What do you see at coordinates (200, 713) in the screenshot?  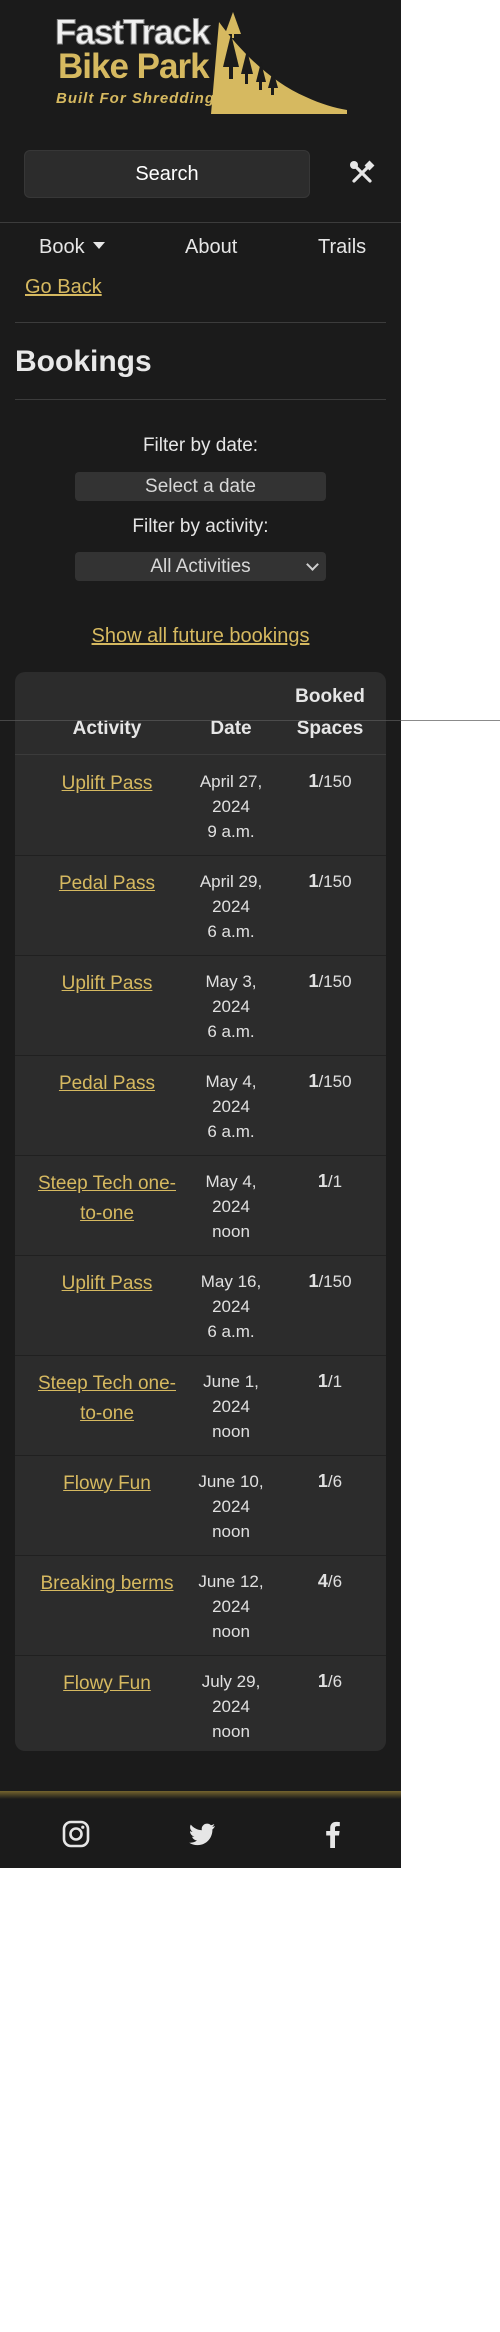 I see `table-header: Activity Date Booked Spaces` at bounding box center [200, 713].